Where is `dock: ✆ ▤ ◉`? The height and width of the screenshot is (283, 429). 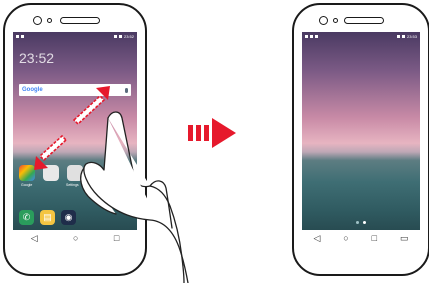
dock: ✆ ▤ ◉ is located at coordinates (47, 217).